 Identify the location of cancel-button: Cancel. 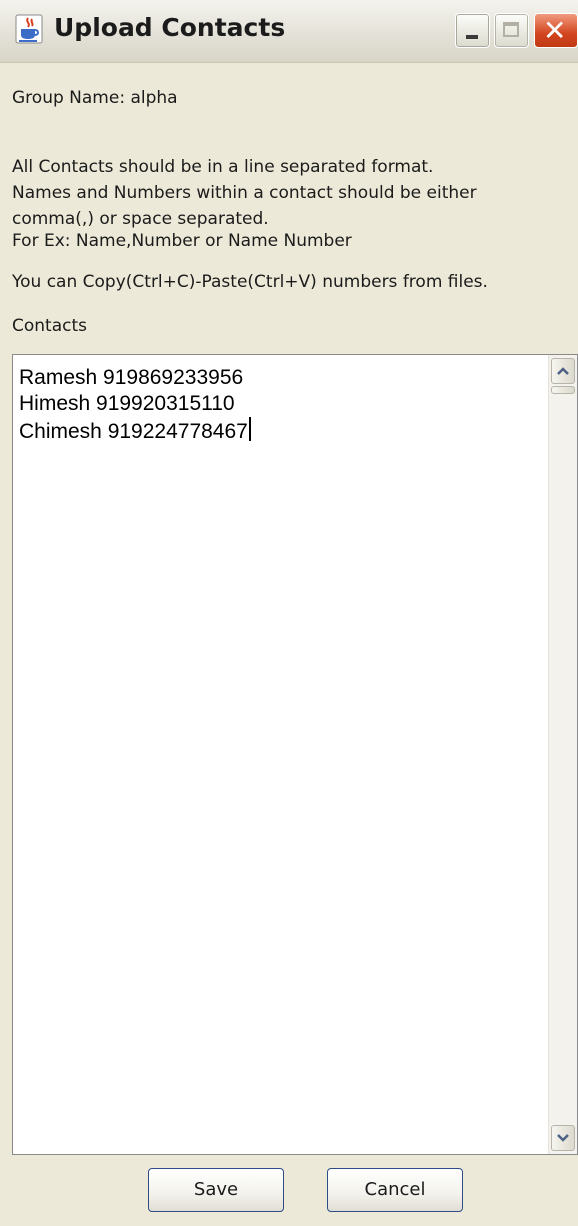
(395, 1190).